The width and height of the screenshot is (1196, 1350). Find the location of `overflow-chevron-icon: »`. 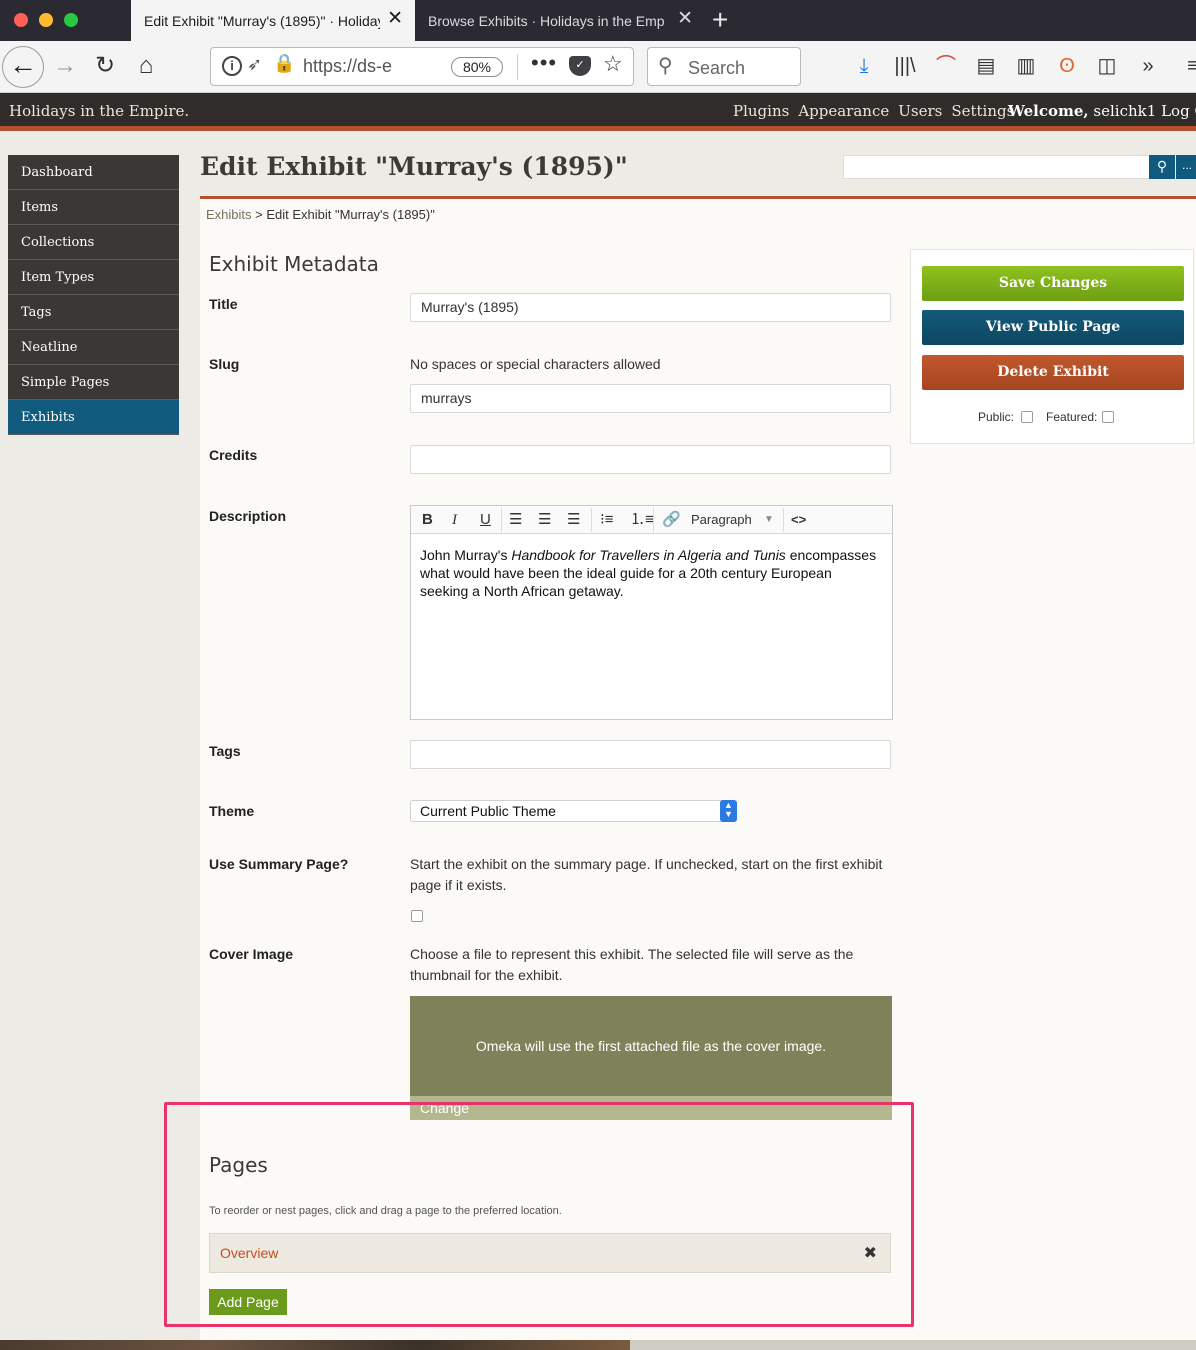

overflow-chevron-icon: » is located at coordinates (1148, 66).